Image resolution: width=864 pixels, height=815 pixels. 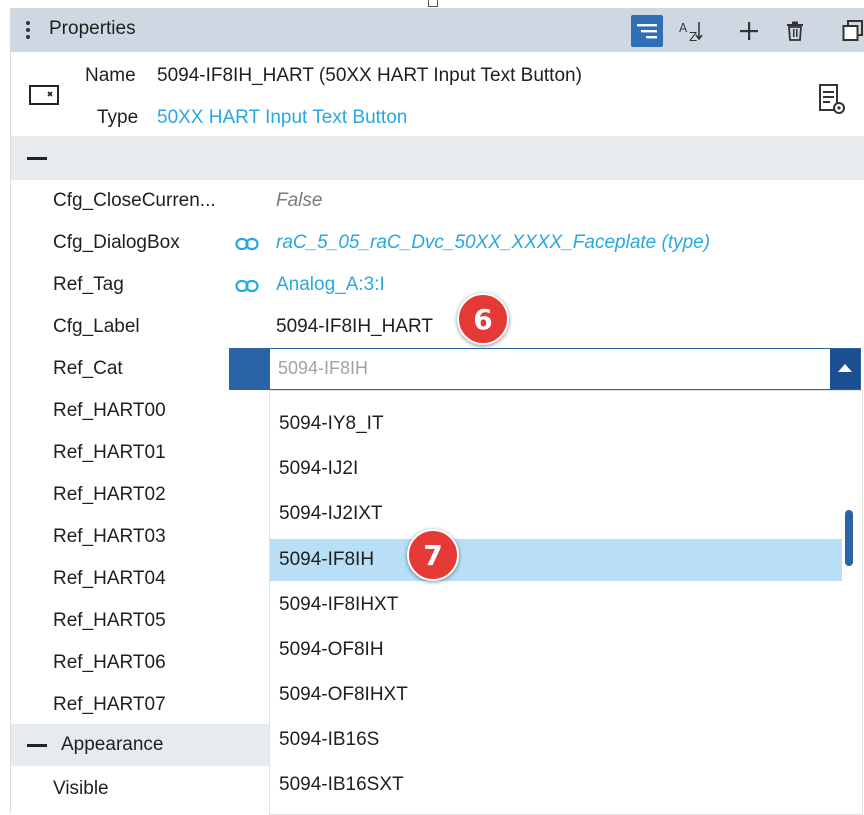 I want to click on prop-name-ref-hart06: Ref_HART06, so click(x=109, y=662).